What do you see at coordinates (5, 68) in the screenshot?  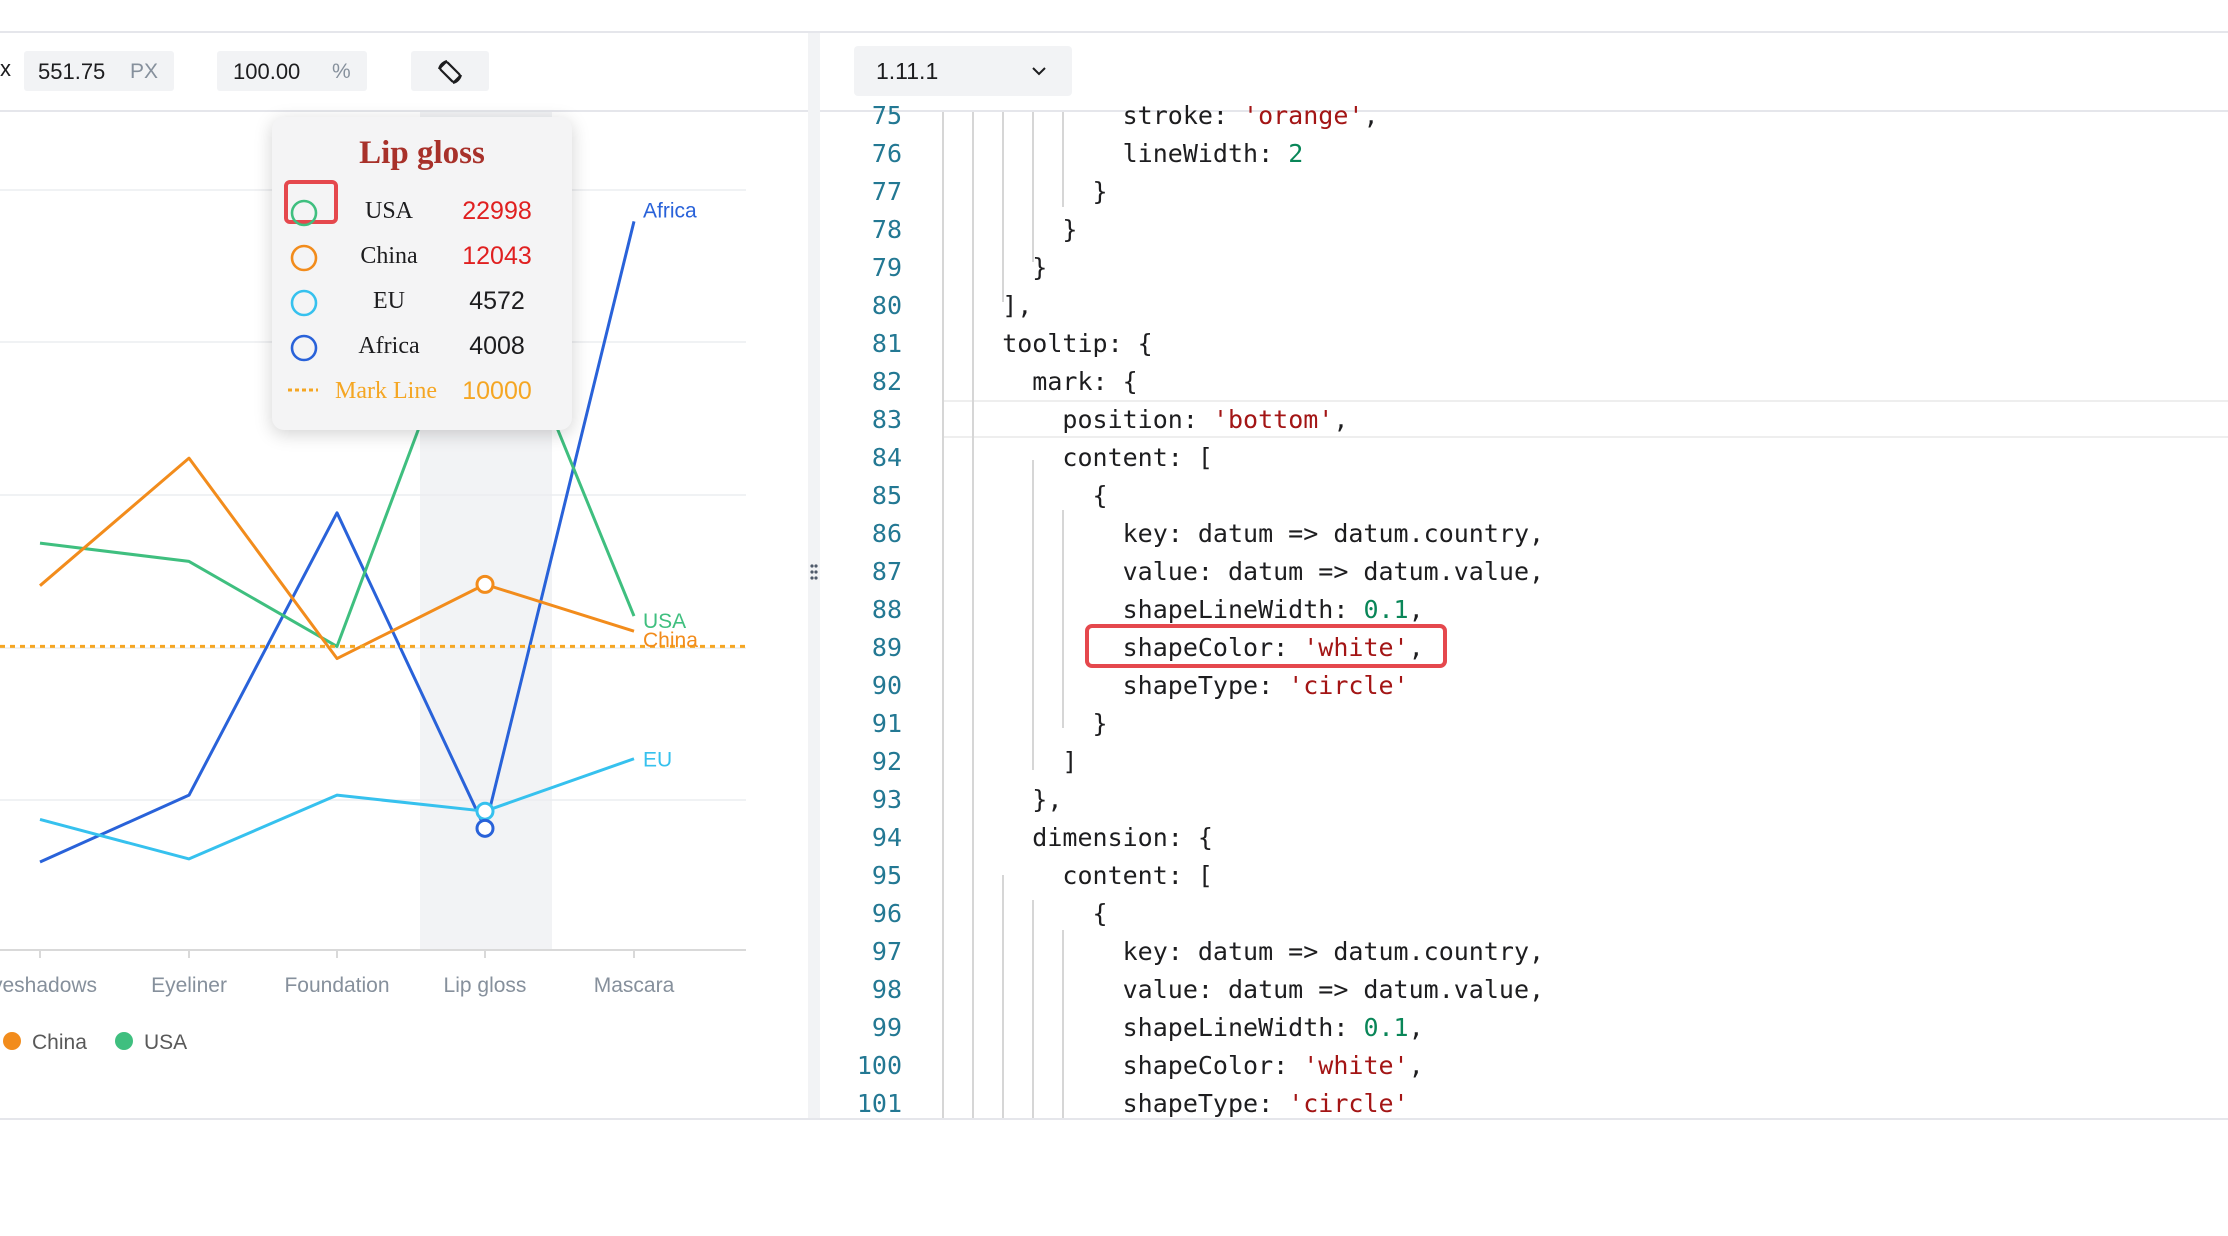 I see `width-prefix: x` at bounding box center [5, 68].